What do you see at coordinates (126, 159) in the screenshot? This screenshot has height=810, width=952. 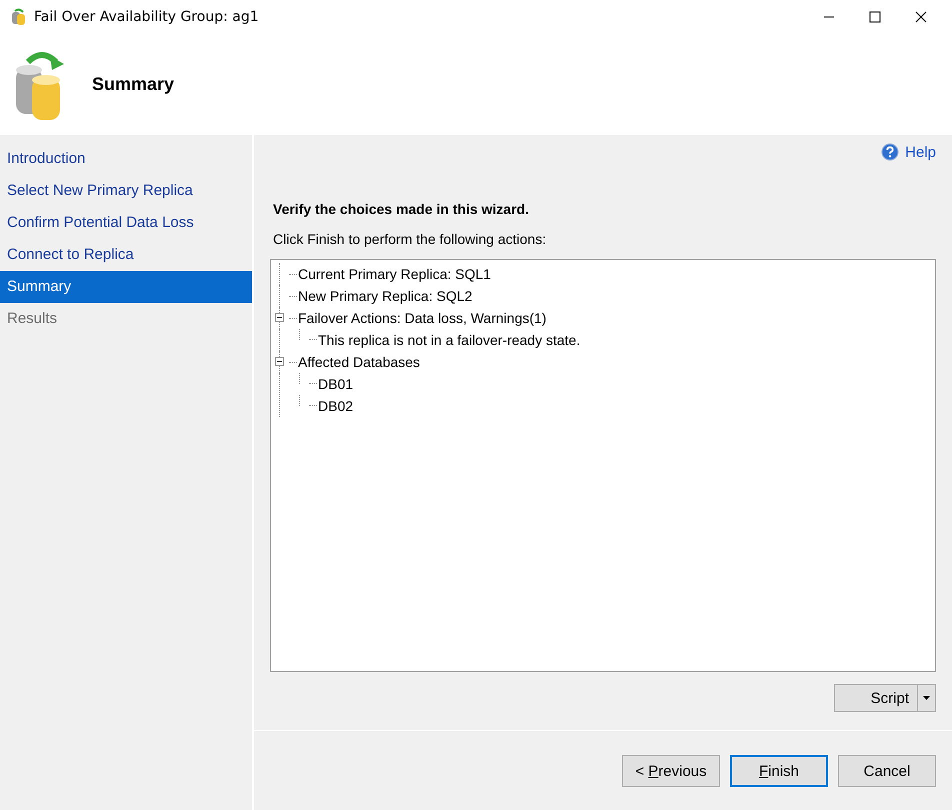 I see `sidebar-item: Introduction` at bounding box center [126, 159].